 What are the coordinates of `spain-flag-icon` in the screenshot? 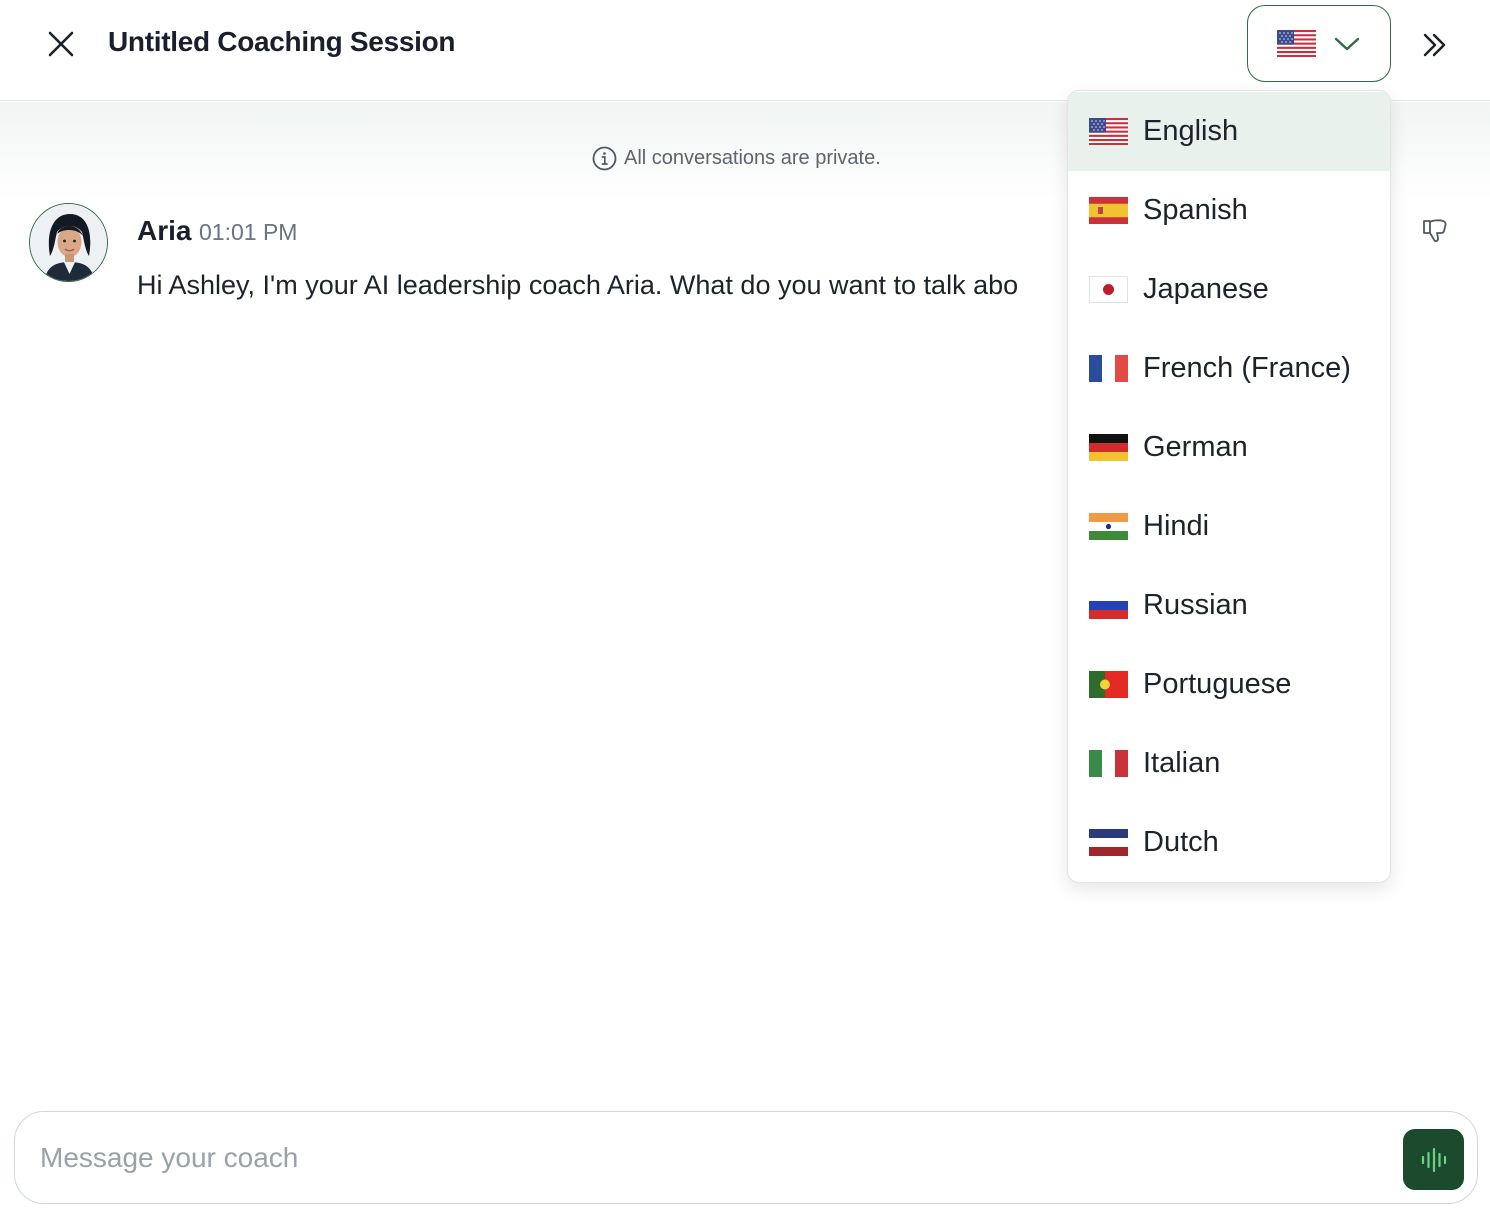 It's located at (1108, 210).